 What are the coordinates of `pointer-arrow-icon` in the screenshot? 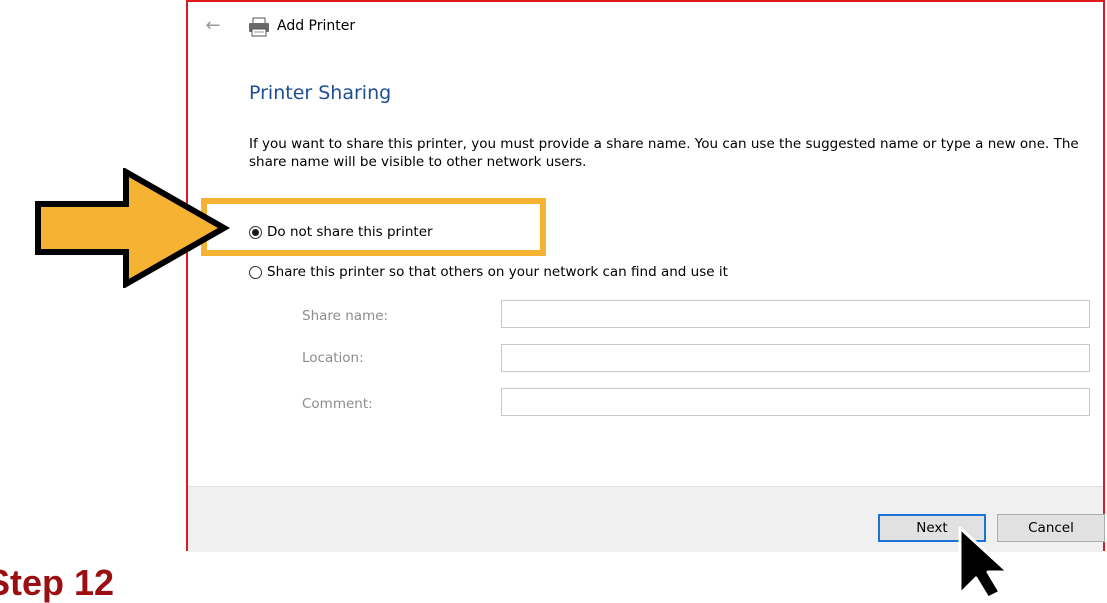 It's located at (133, 228).